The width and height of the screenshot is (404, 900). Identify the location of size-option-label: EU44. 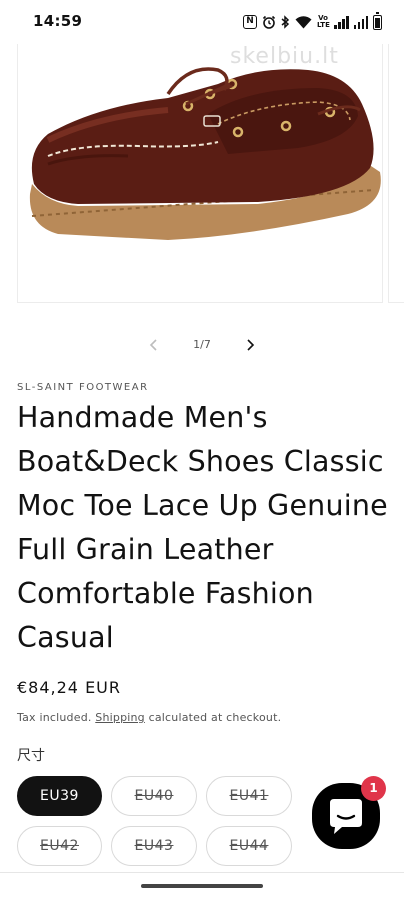
(249, 846).